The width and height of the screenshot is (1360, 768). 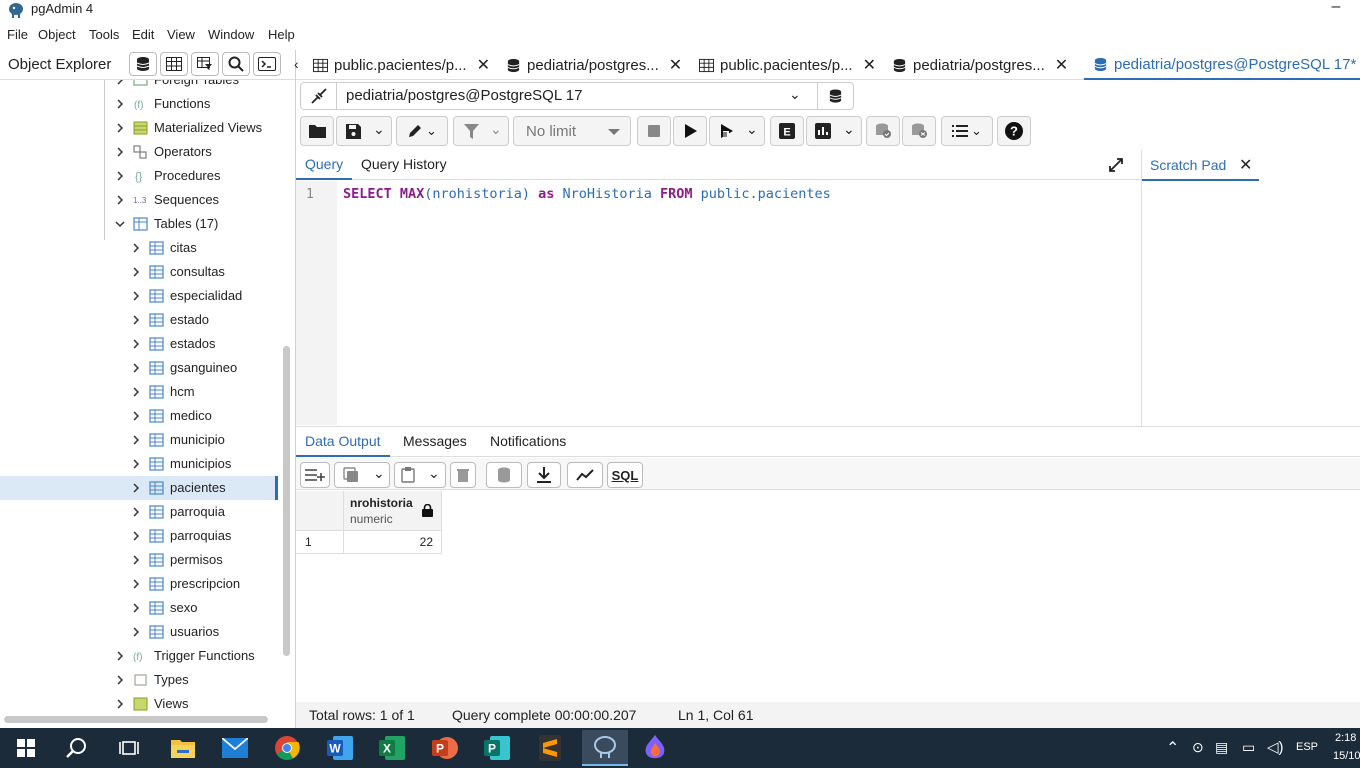 I want to click on tree-item-citas: citas, so click(x=139, y=248).